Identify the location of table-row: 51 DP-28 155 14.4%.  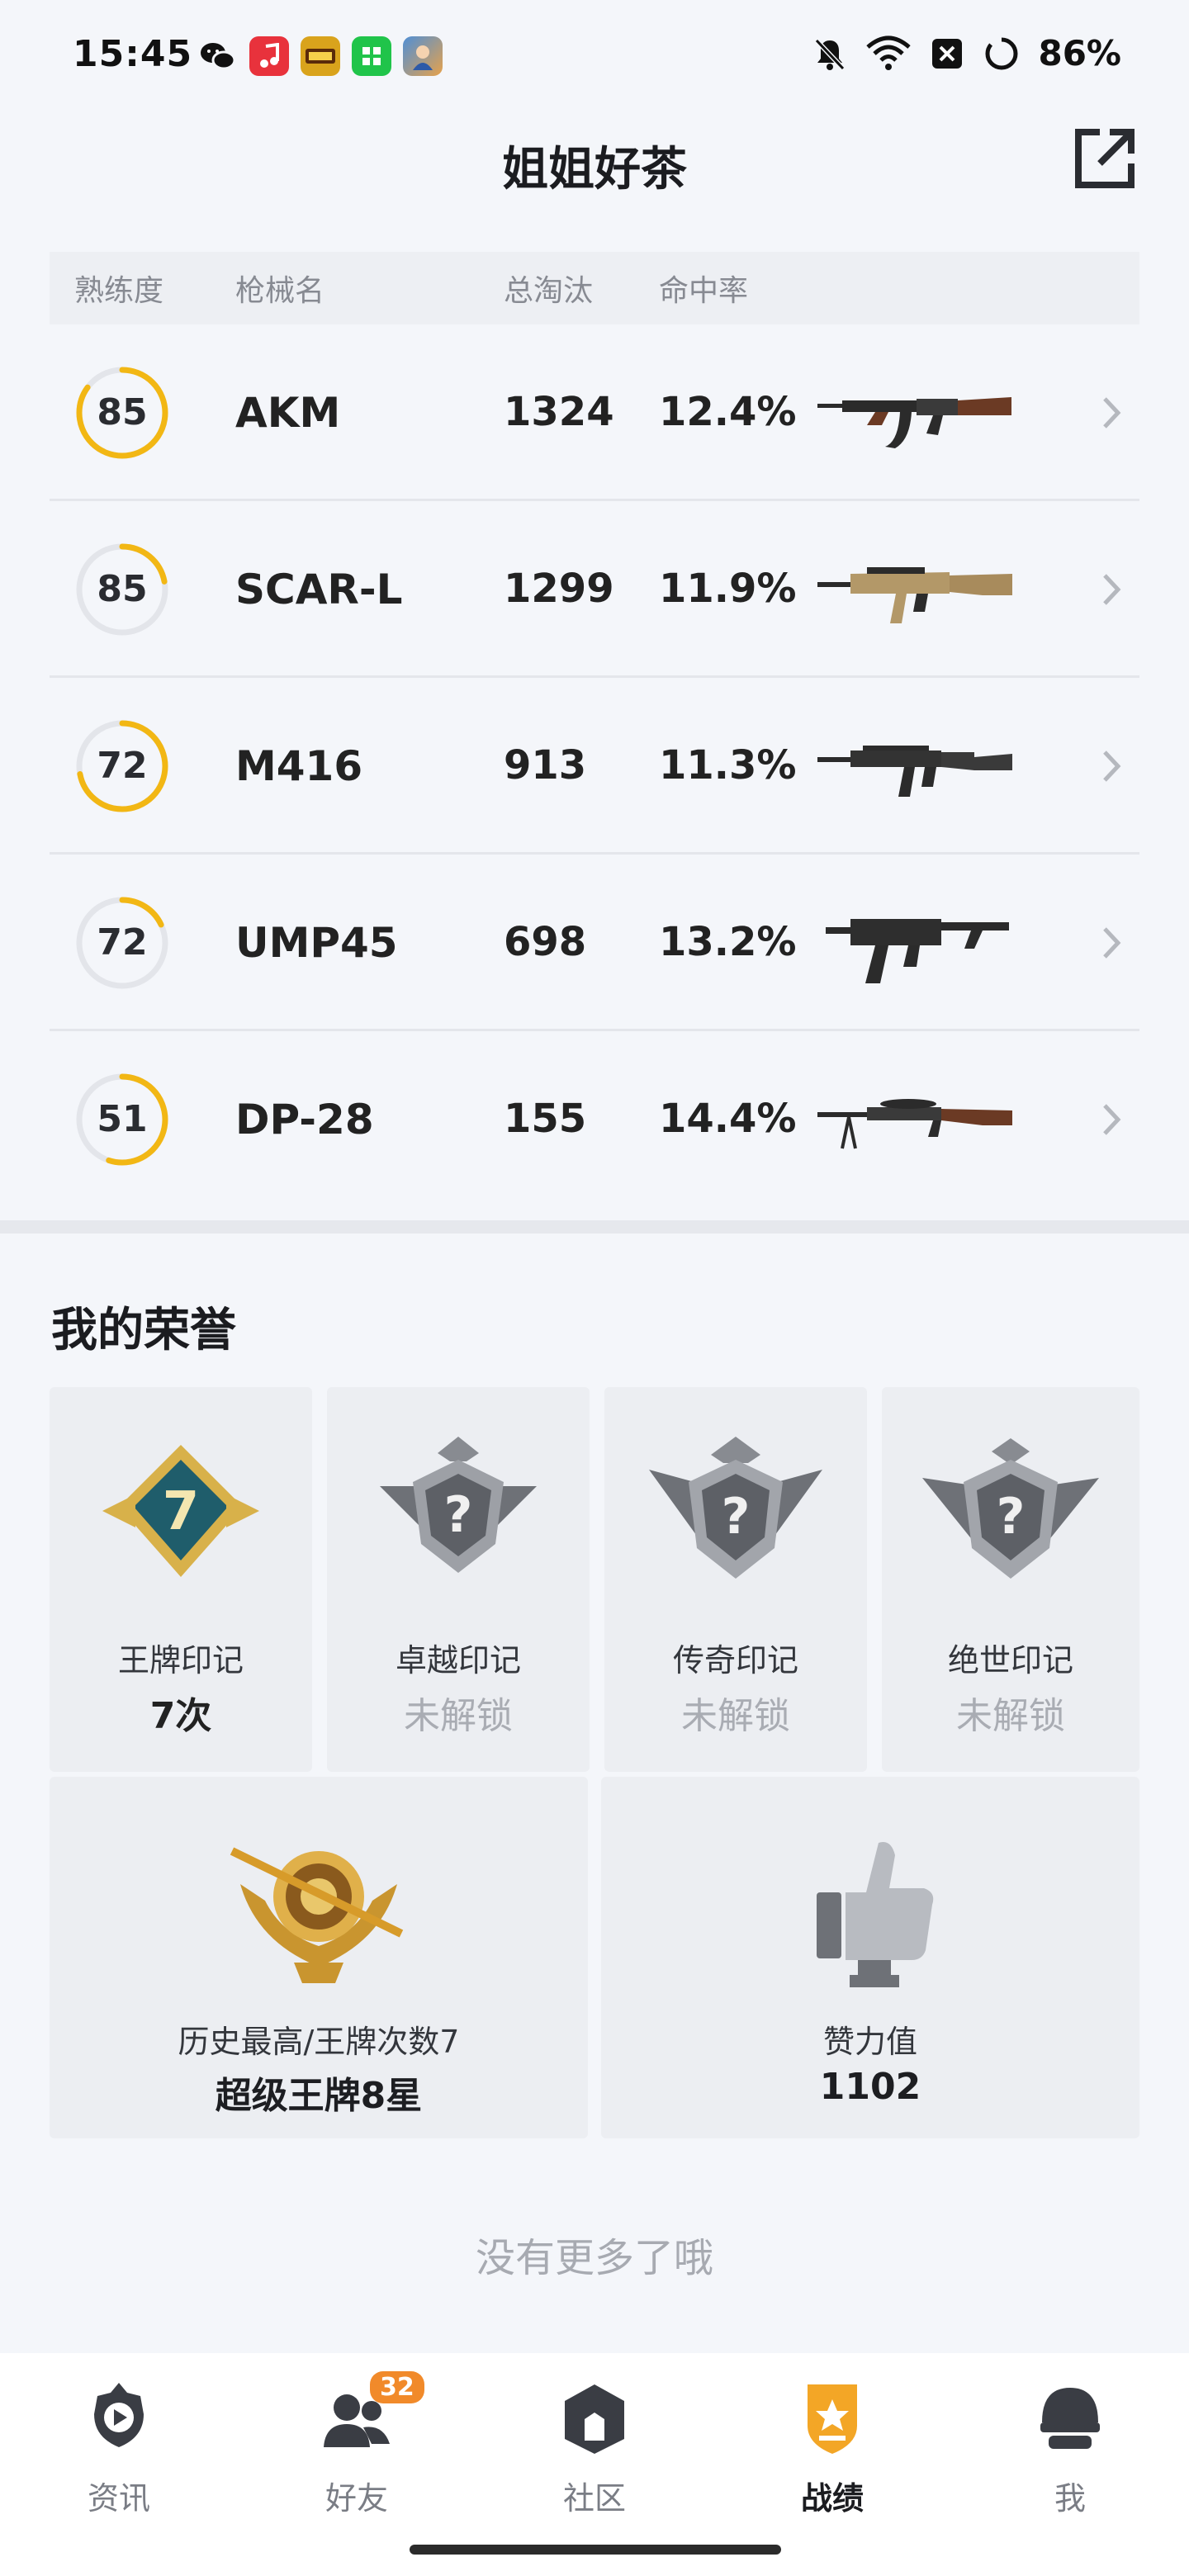
(594, 1119).